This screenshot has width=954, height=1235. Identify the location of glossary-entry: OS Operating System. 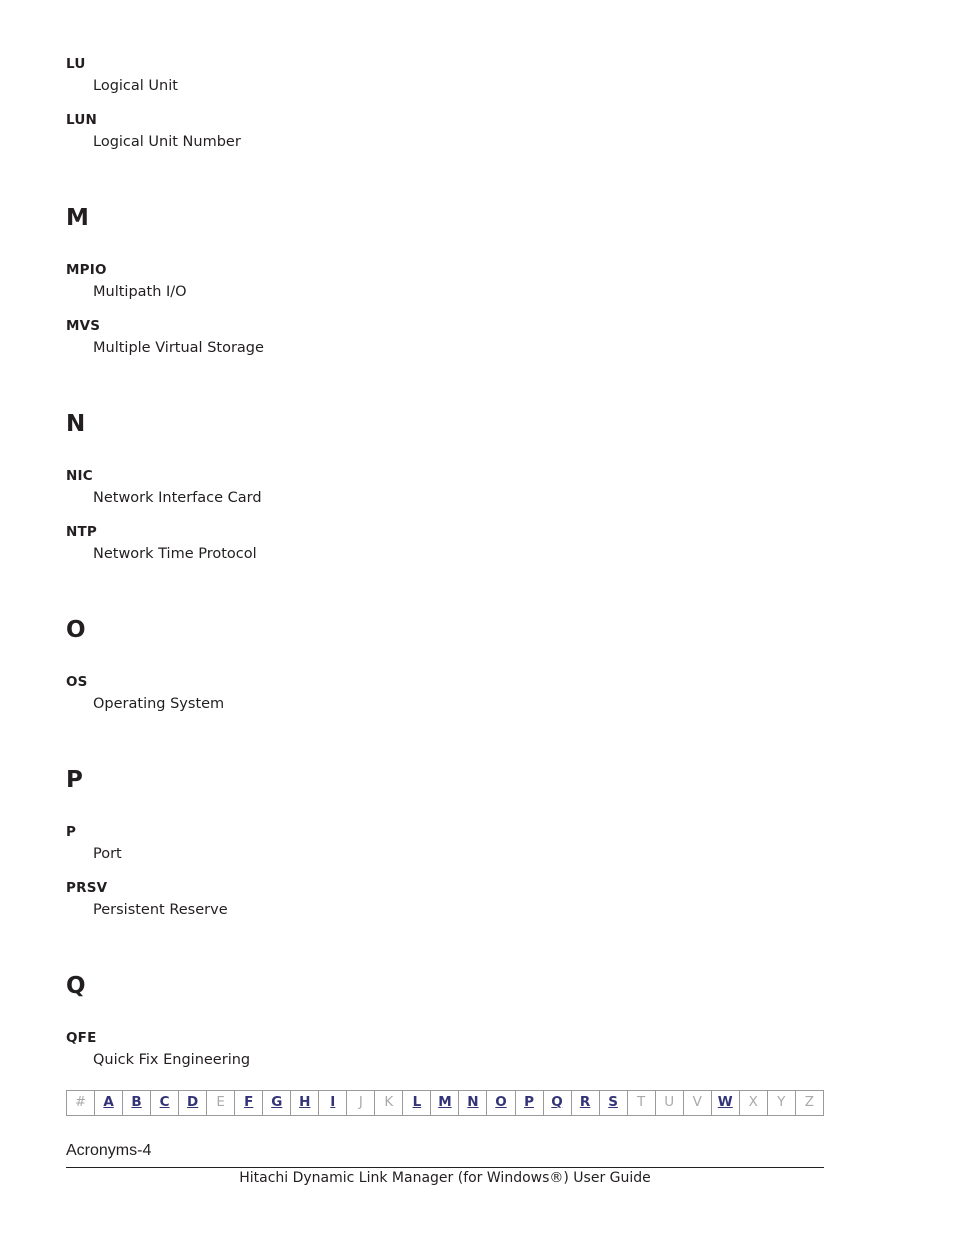
(446, 693).